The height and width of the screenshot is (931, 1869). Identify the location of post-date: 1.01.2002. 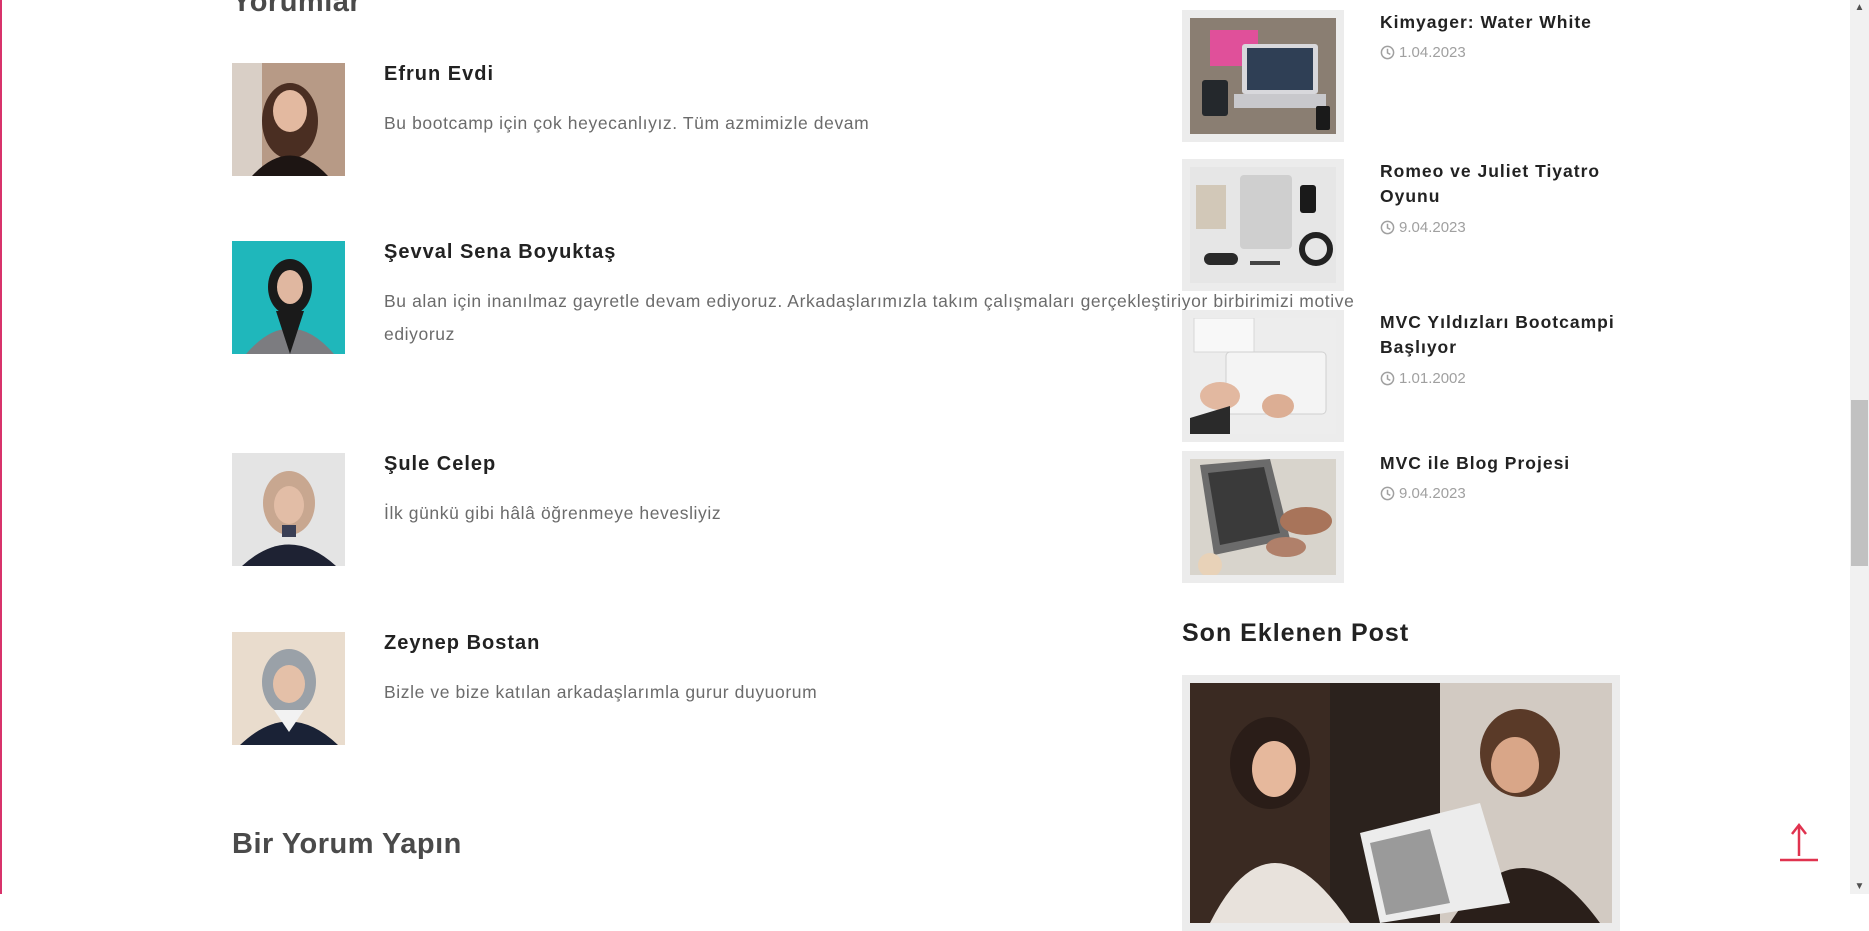
(1423, 378).